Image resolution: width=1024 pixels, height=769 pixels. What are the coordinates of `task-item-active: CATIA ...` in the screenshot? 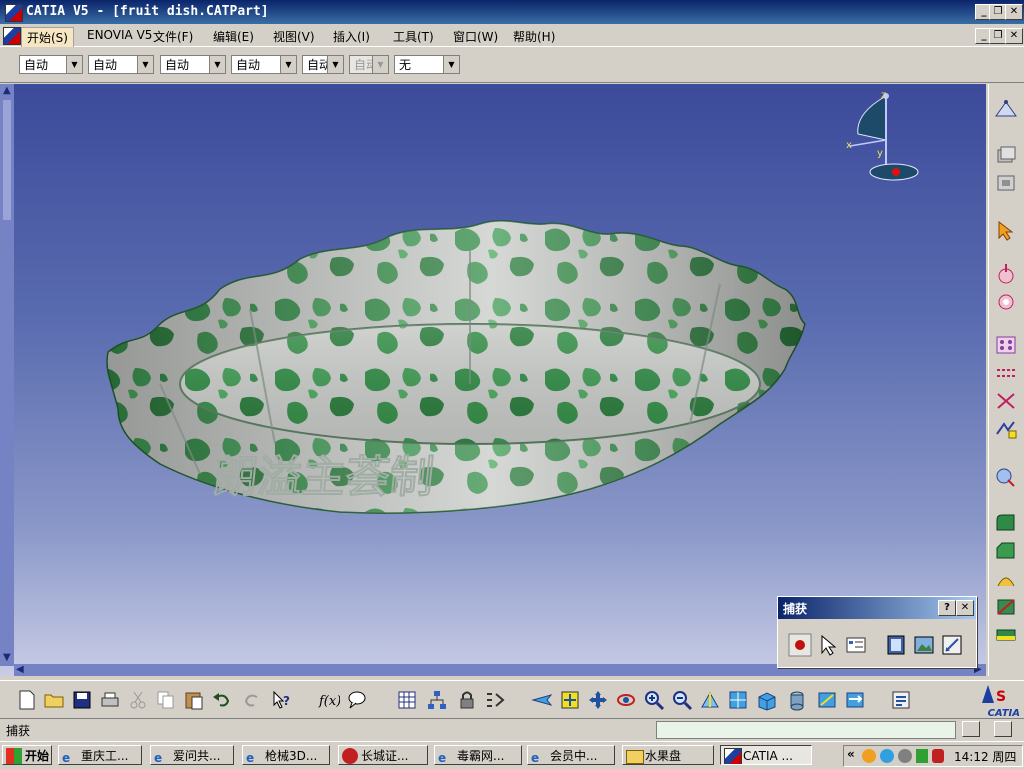 It's located at (766, 755).